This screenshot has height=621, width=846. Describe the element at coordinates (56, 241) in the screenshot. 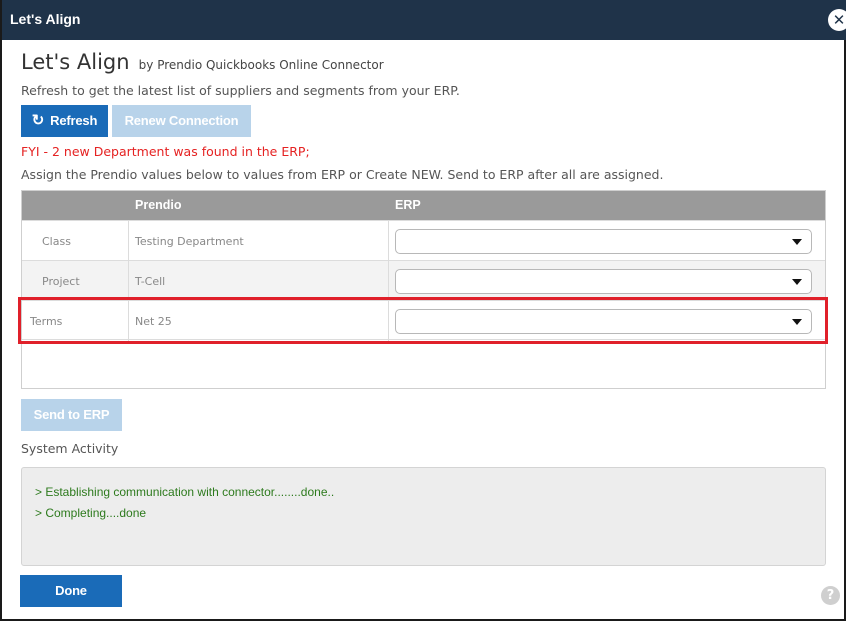

I see `segment-cell: Class` at that location.